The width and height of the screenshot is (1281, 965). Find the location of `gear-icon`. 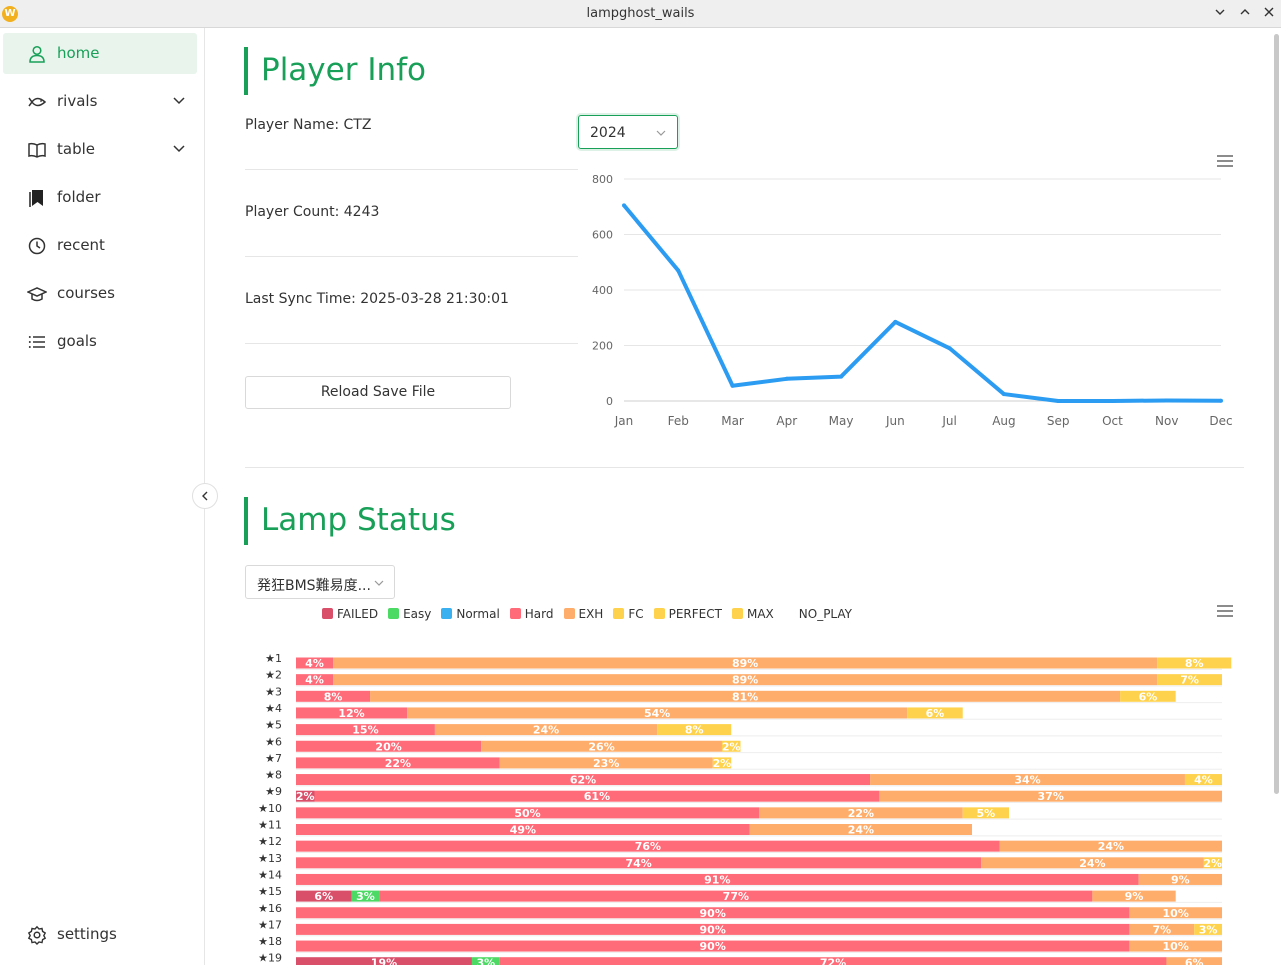

gear-icon is located at coordinates (37, 935).